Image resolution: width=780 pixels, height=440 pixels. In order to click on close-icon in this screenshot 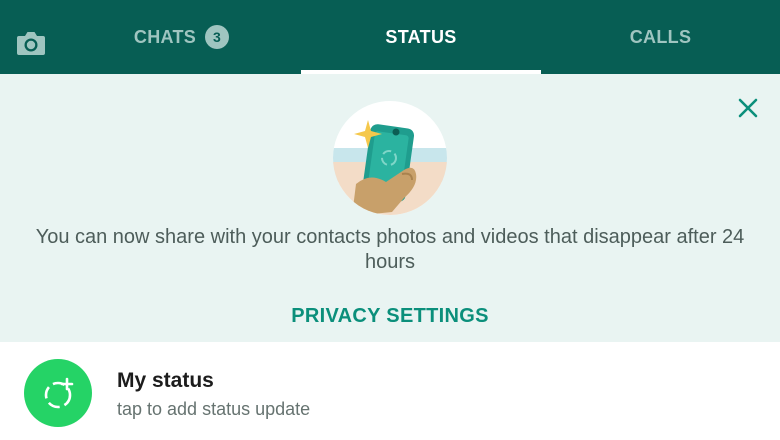, I will do `click(748, 108)`.